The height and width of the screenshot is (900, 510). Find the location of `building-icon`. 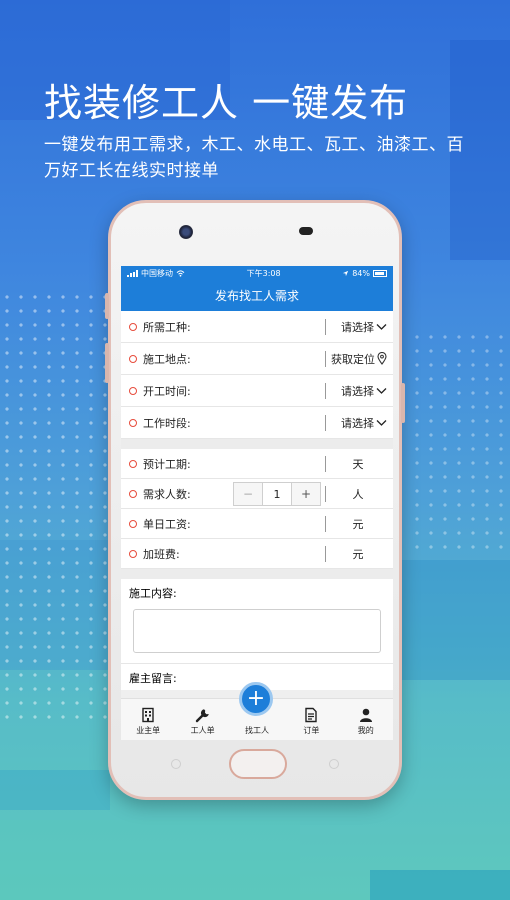

building-icon is located at coordinates (148, 715).